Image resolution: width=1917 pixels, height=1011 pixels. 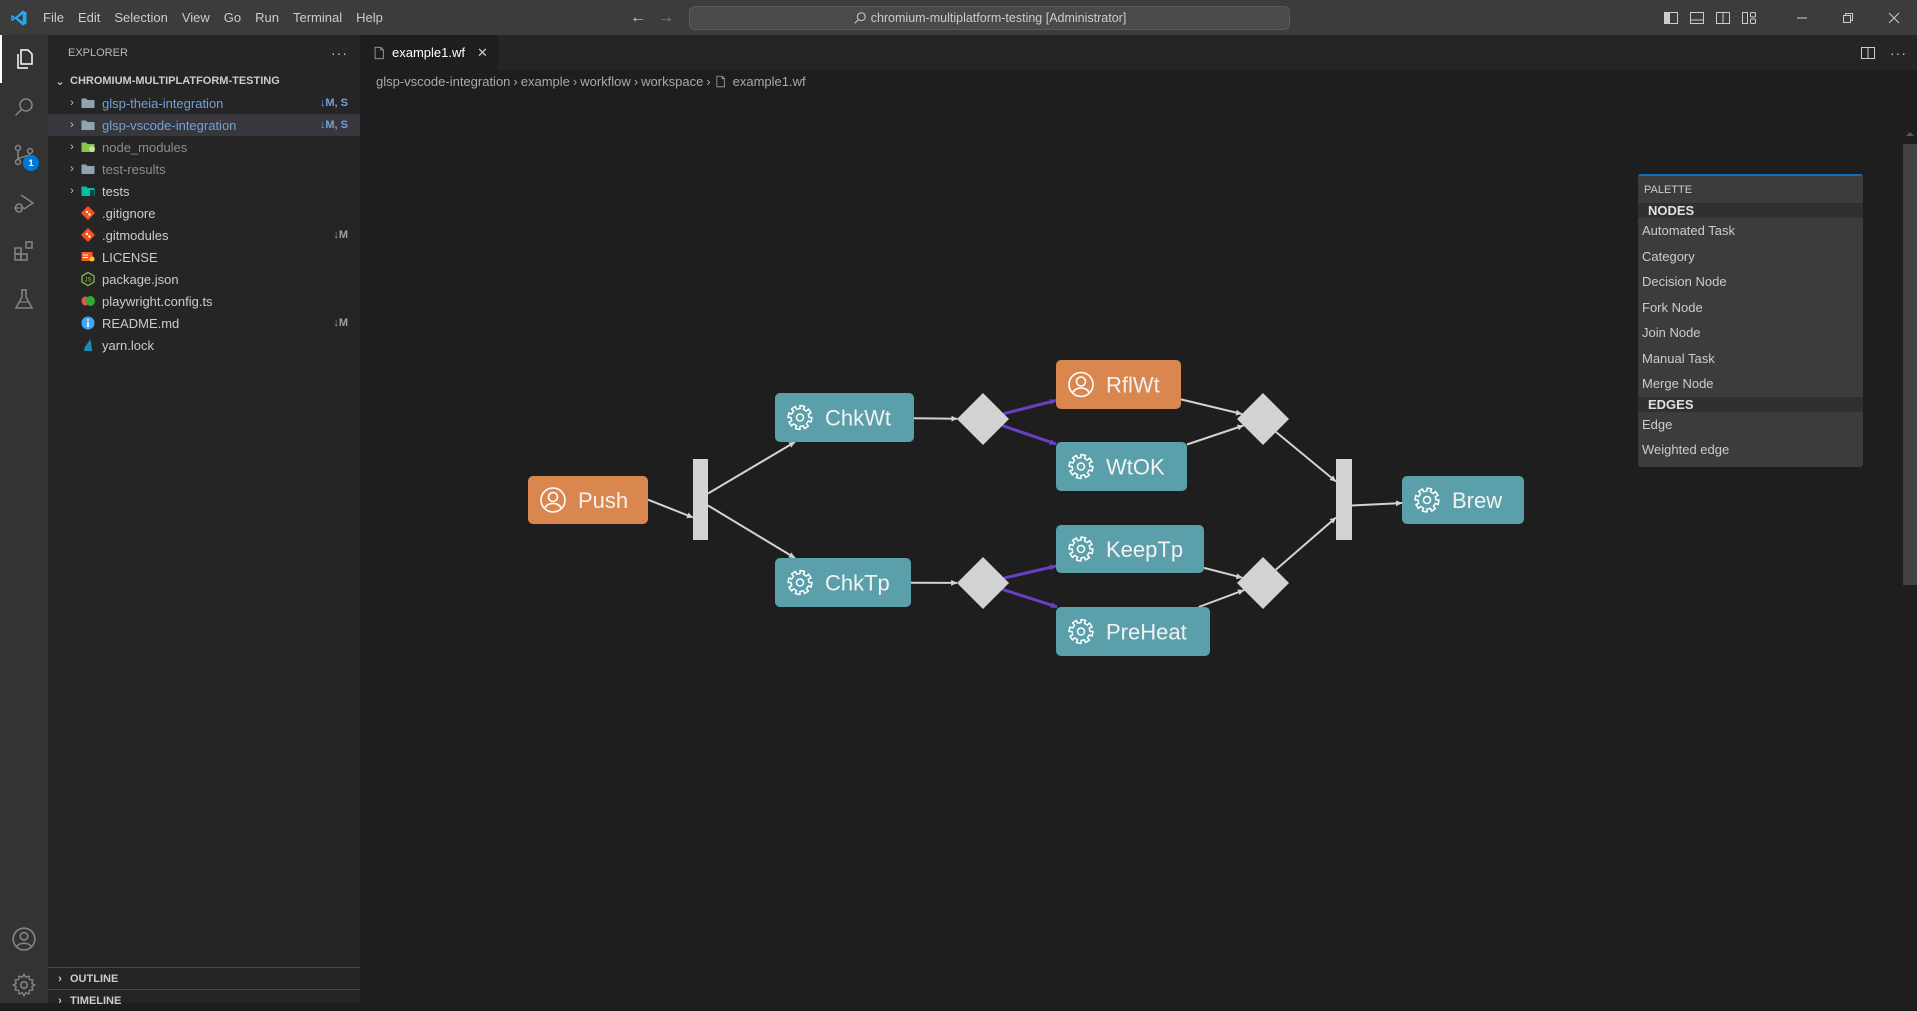 I want to click on activity-source-control: 1, so click(x=24, y=155).